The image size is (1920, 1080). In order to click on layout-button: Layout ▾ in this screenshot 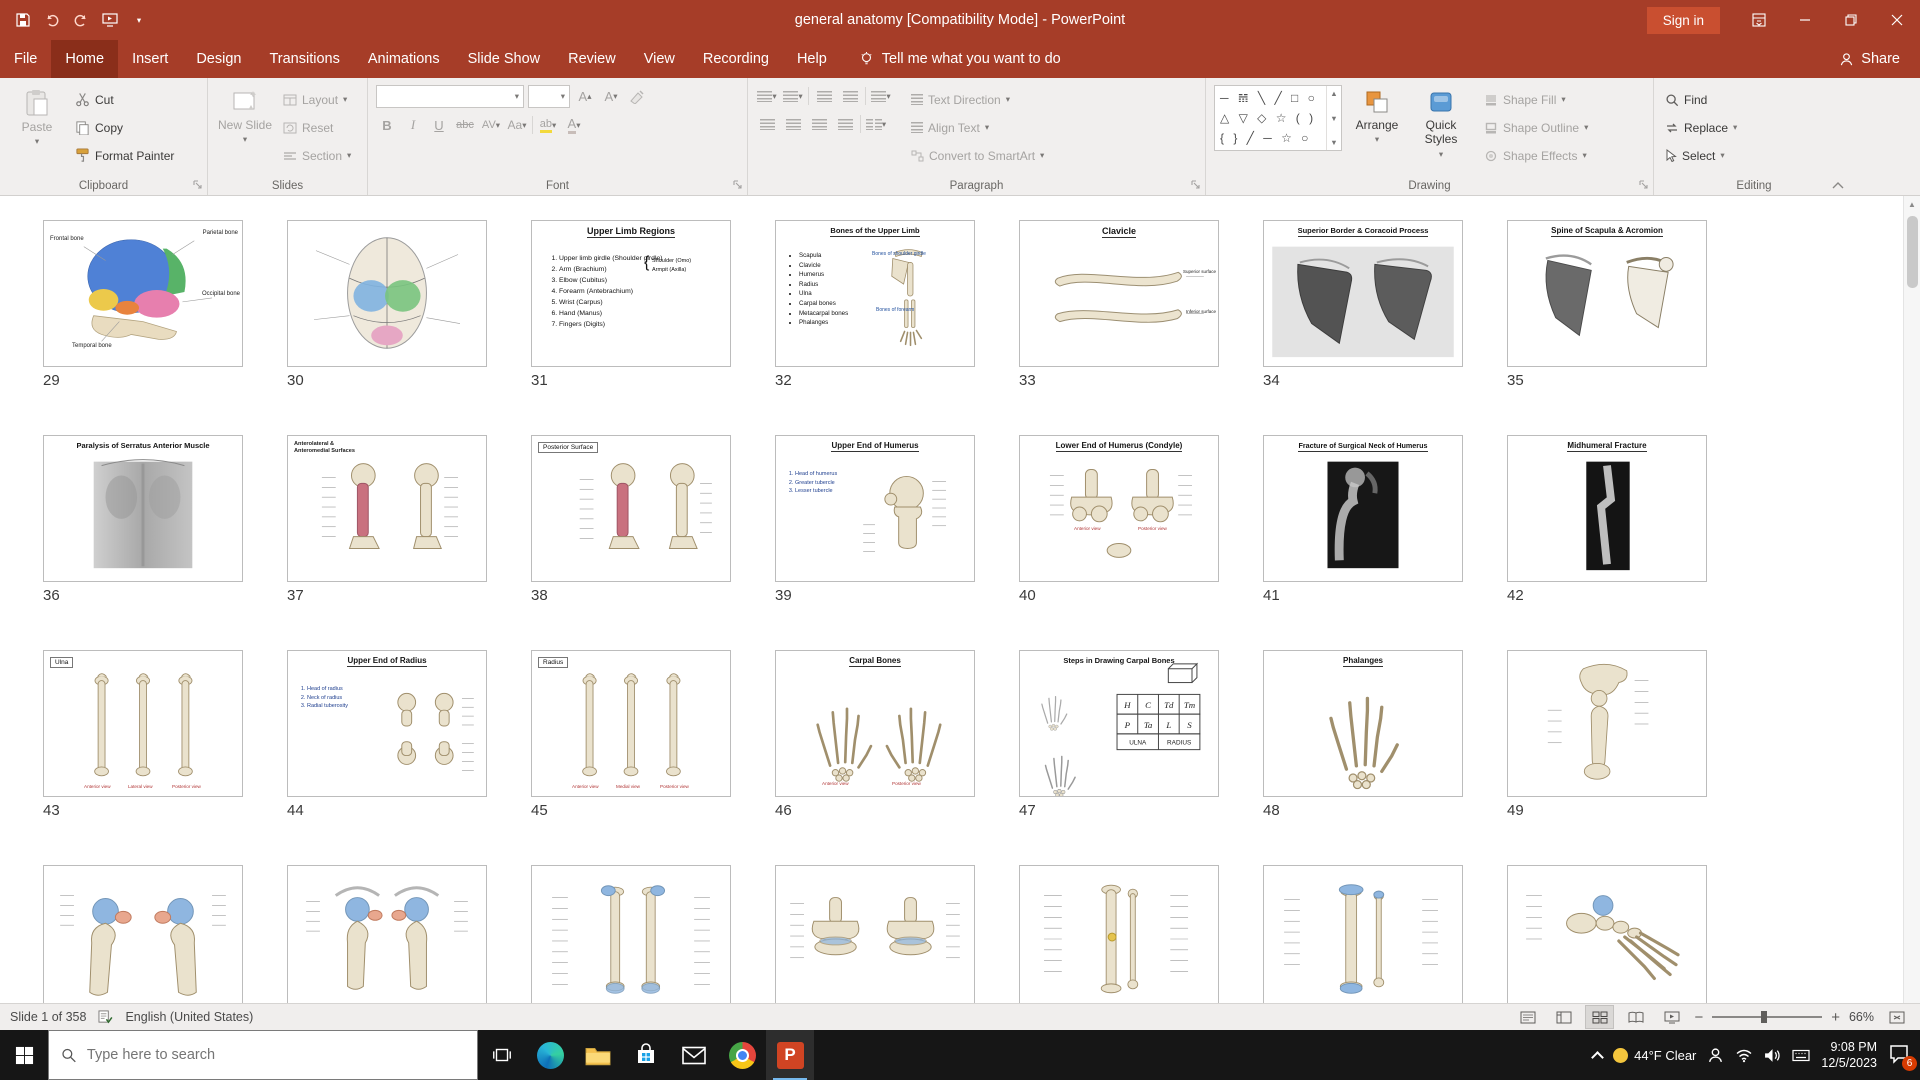, I will do `click(317, 99)`.